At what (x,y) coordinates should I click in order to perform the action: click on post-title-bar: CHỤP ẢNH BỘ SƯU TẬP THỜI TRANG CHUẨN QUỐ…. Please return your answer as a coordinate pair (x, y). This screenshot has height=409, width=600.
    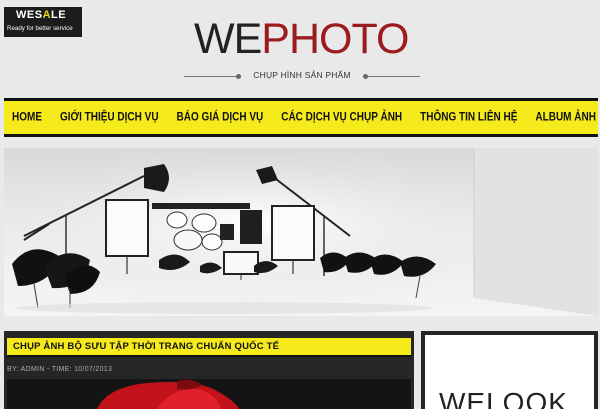
    Looking at the image, I should click on (209, 347).